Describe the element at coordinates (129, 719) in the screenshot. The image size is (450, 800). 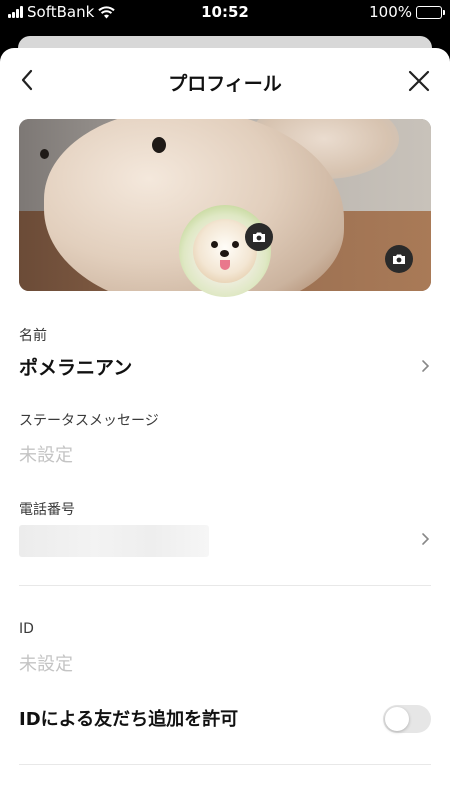
I see `allow-add-by-id-label: IDによる友だち追加を許可` at that location.